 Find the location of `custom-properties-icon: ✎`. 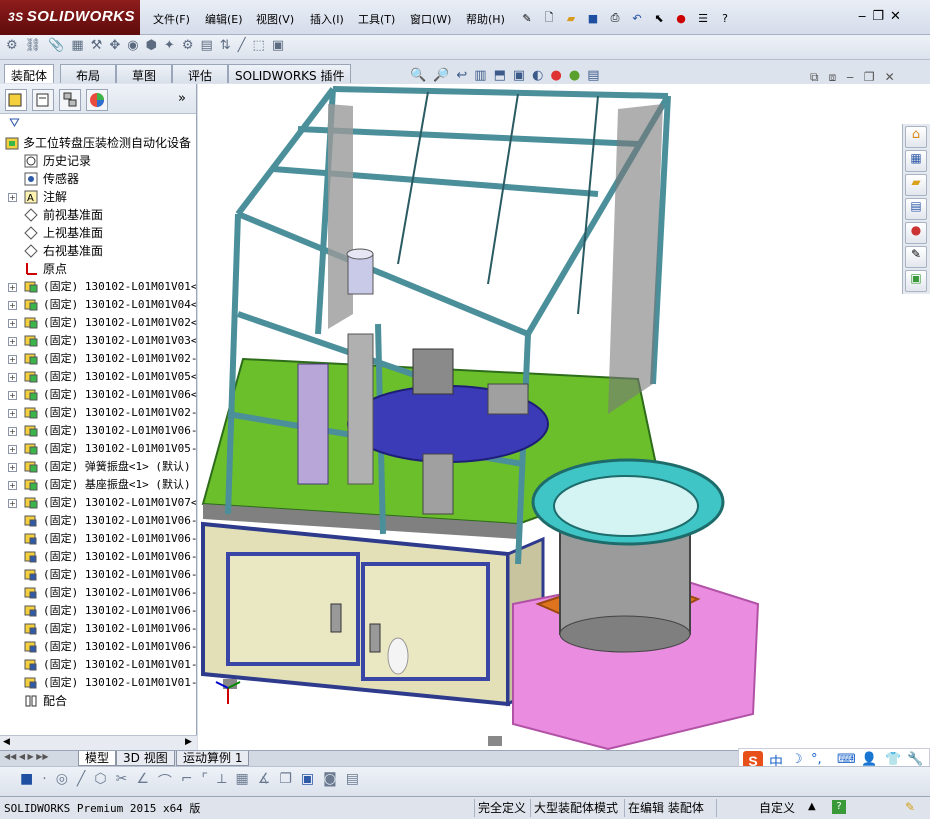

custom-properties-icon: ✎ is located at coordinates (916, 257).